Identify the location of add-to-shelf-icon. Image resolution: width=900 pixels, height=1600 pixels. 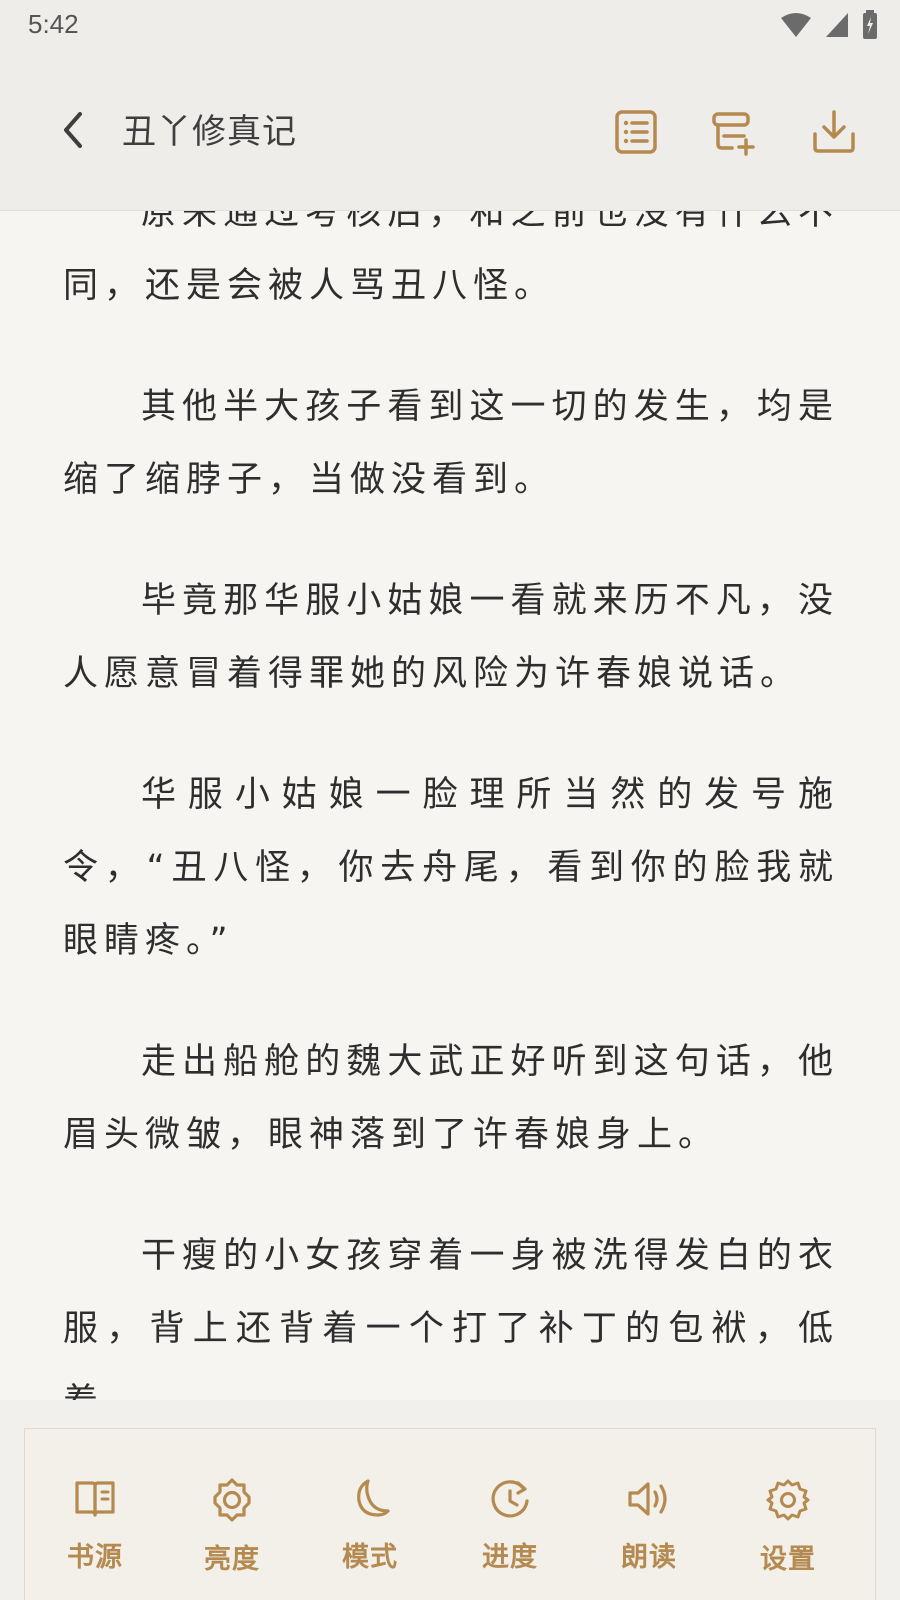
(733, 134).